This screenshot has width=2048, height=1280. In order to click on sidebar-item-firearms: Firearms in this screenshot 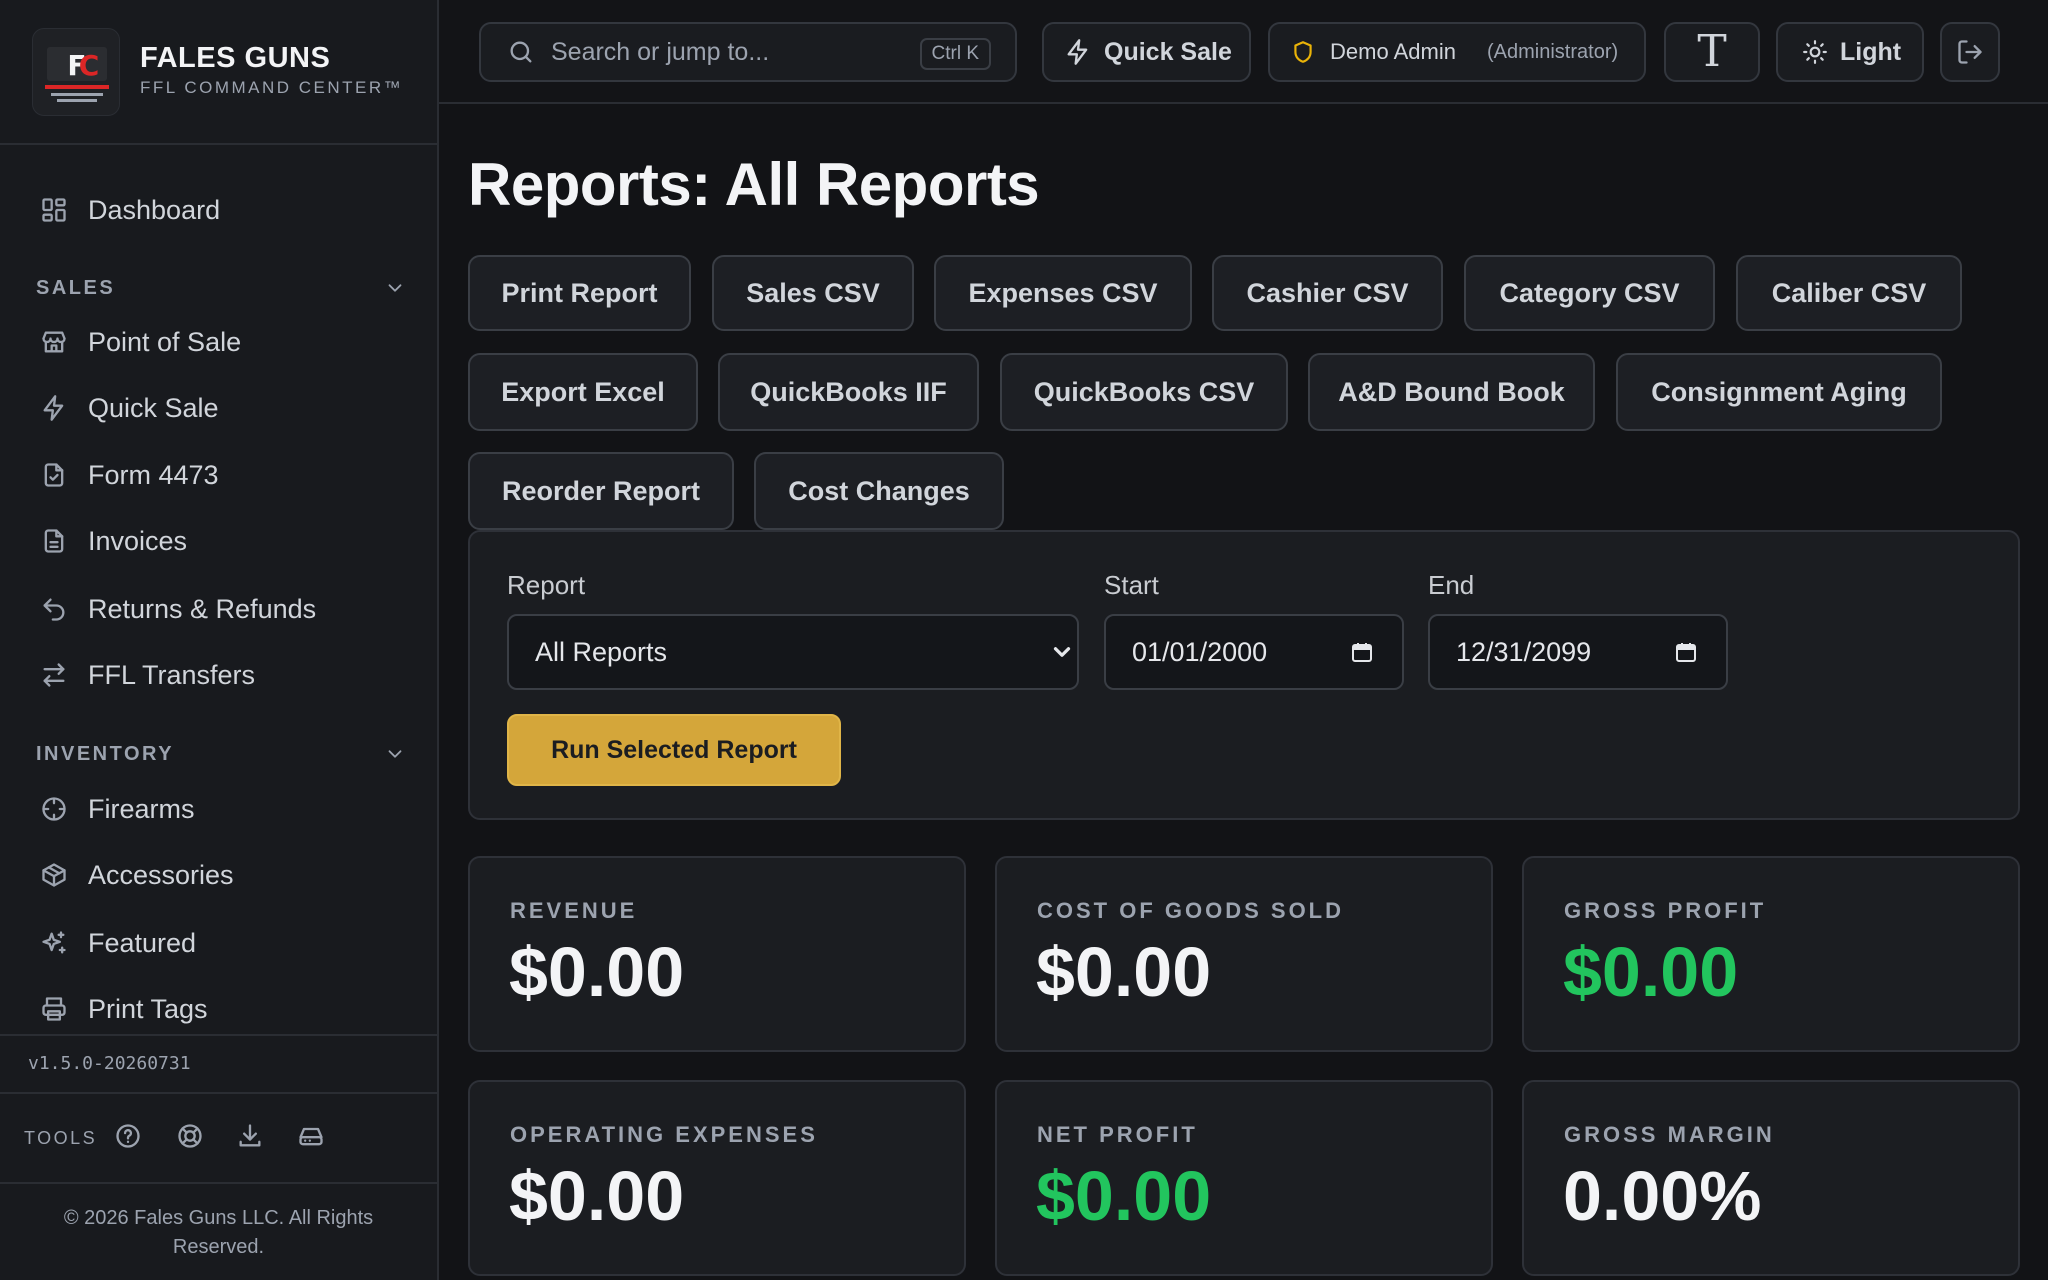, I will do `click(218, 809)`.